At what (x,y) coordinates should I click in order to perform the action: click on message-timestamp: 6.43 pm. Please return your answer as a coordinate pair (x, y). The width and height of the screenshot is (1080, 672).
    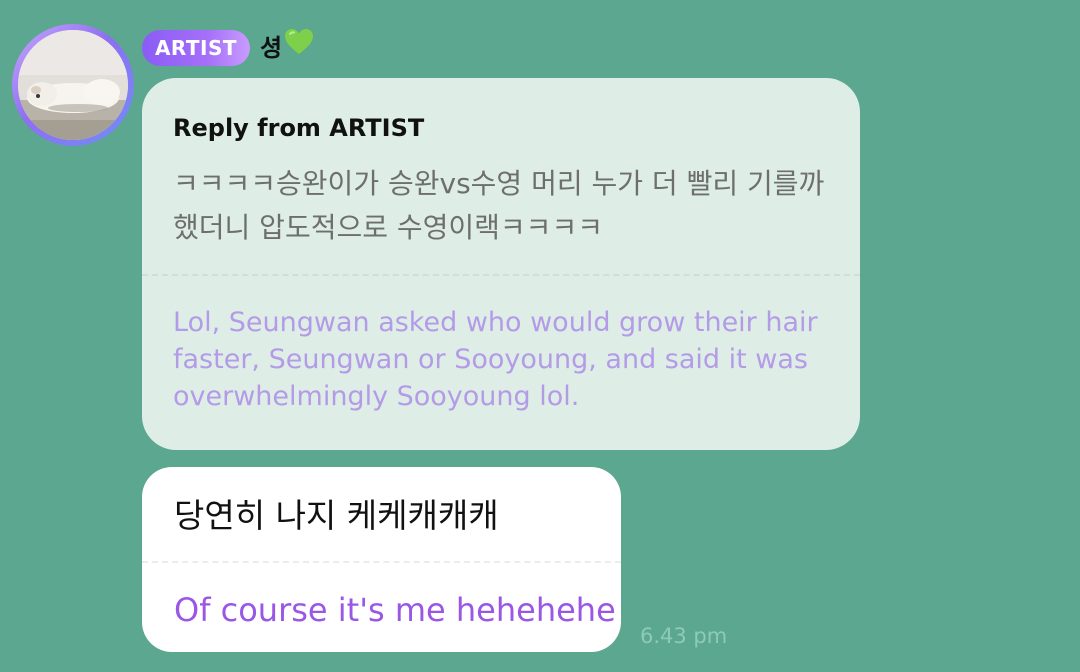
    Looking at the image, I should click on (684, 636).